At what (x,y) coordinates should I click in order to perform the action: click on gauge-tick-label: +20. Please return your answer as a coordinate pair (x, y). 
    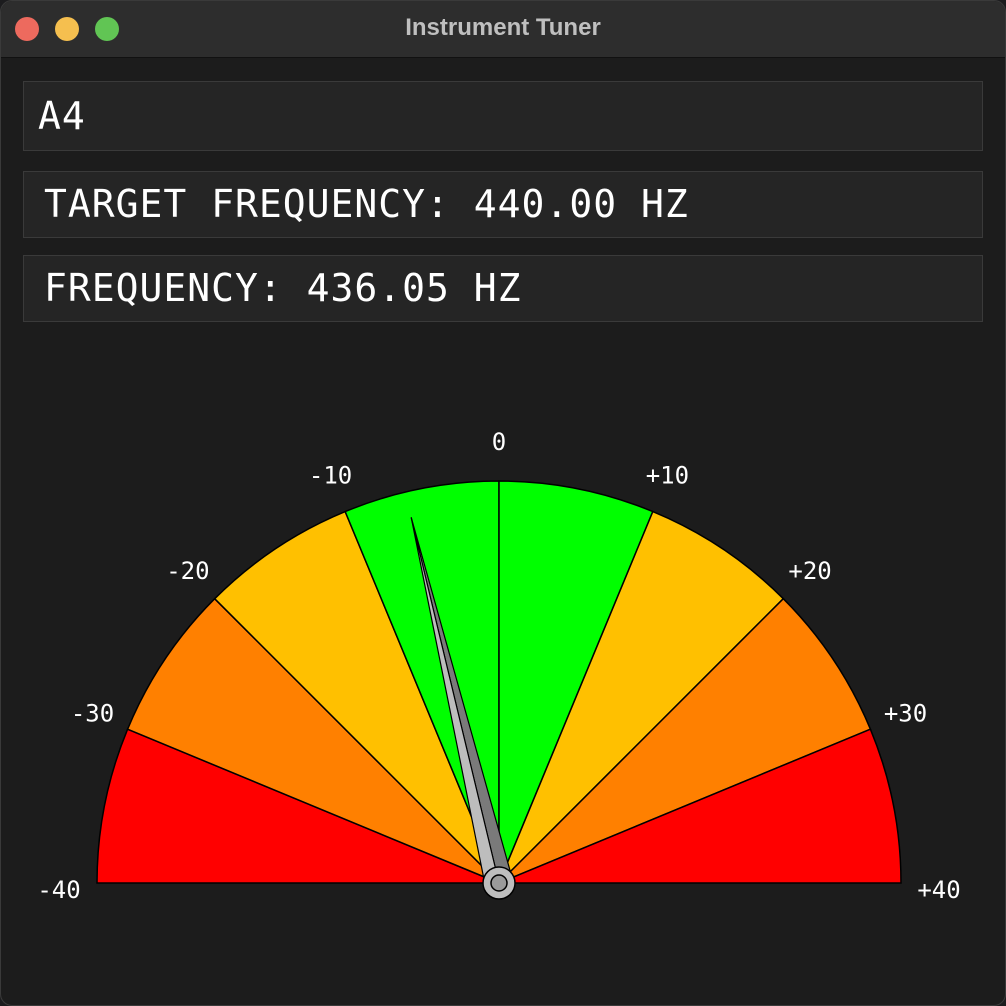
    Looking at the image, I should click on (809, 571).